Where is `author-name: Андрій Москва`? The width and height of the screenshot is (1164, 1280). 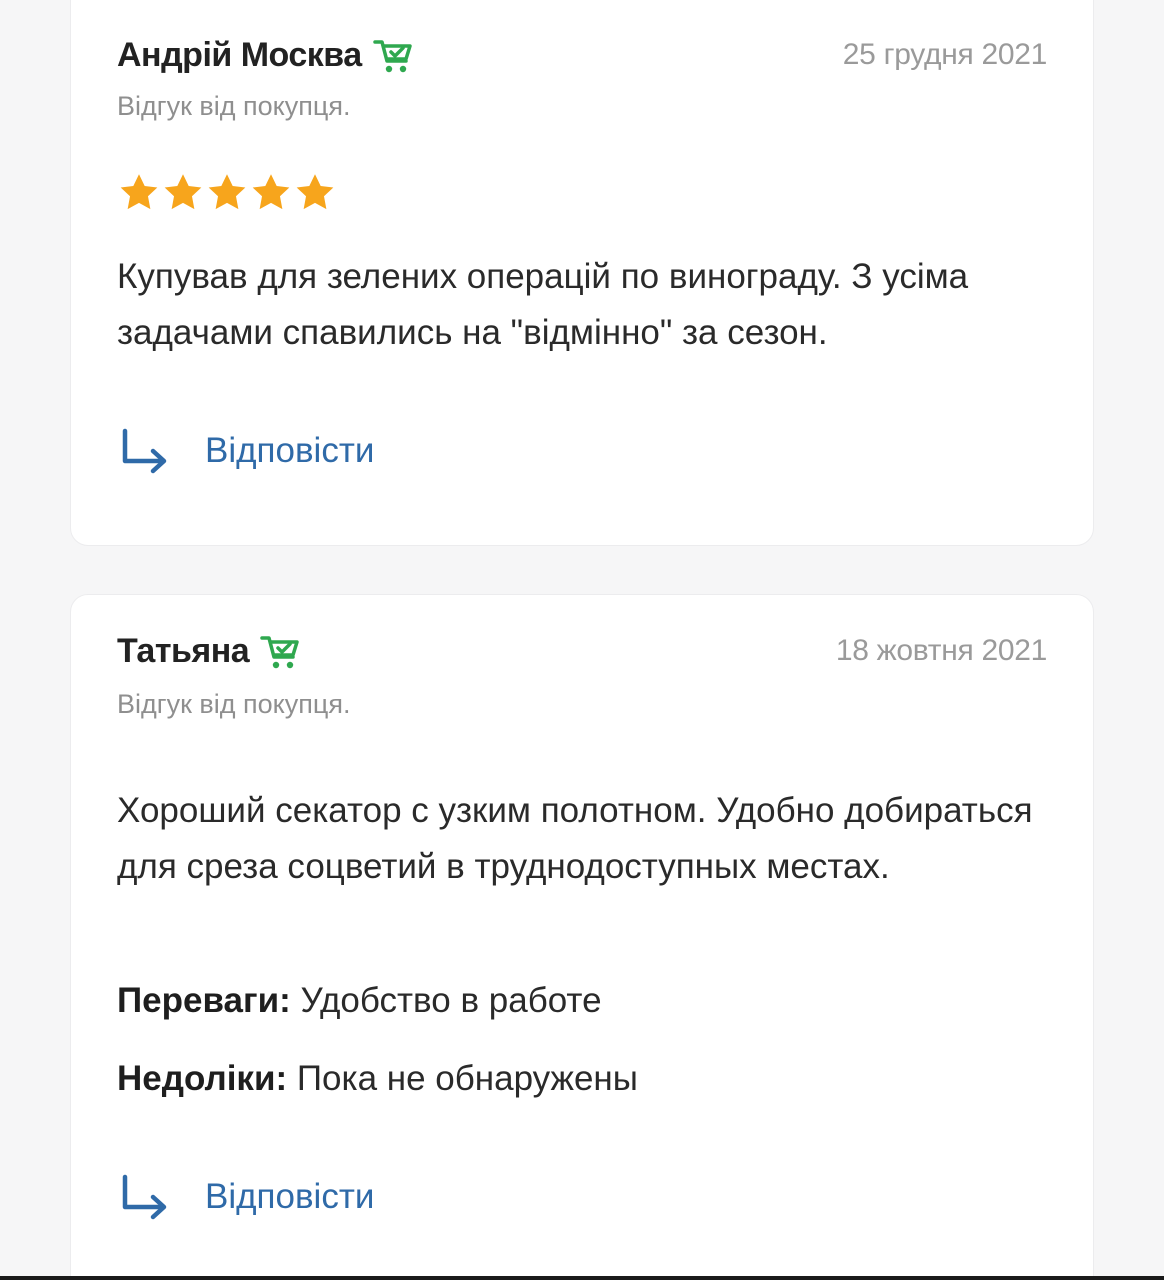 author-name: Андрій Москва is located at coordinates (239, 54).